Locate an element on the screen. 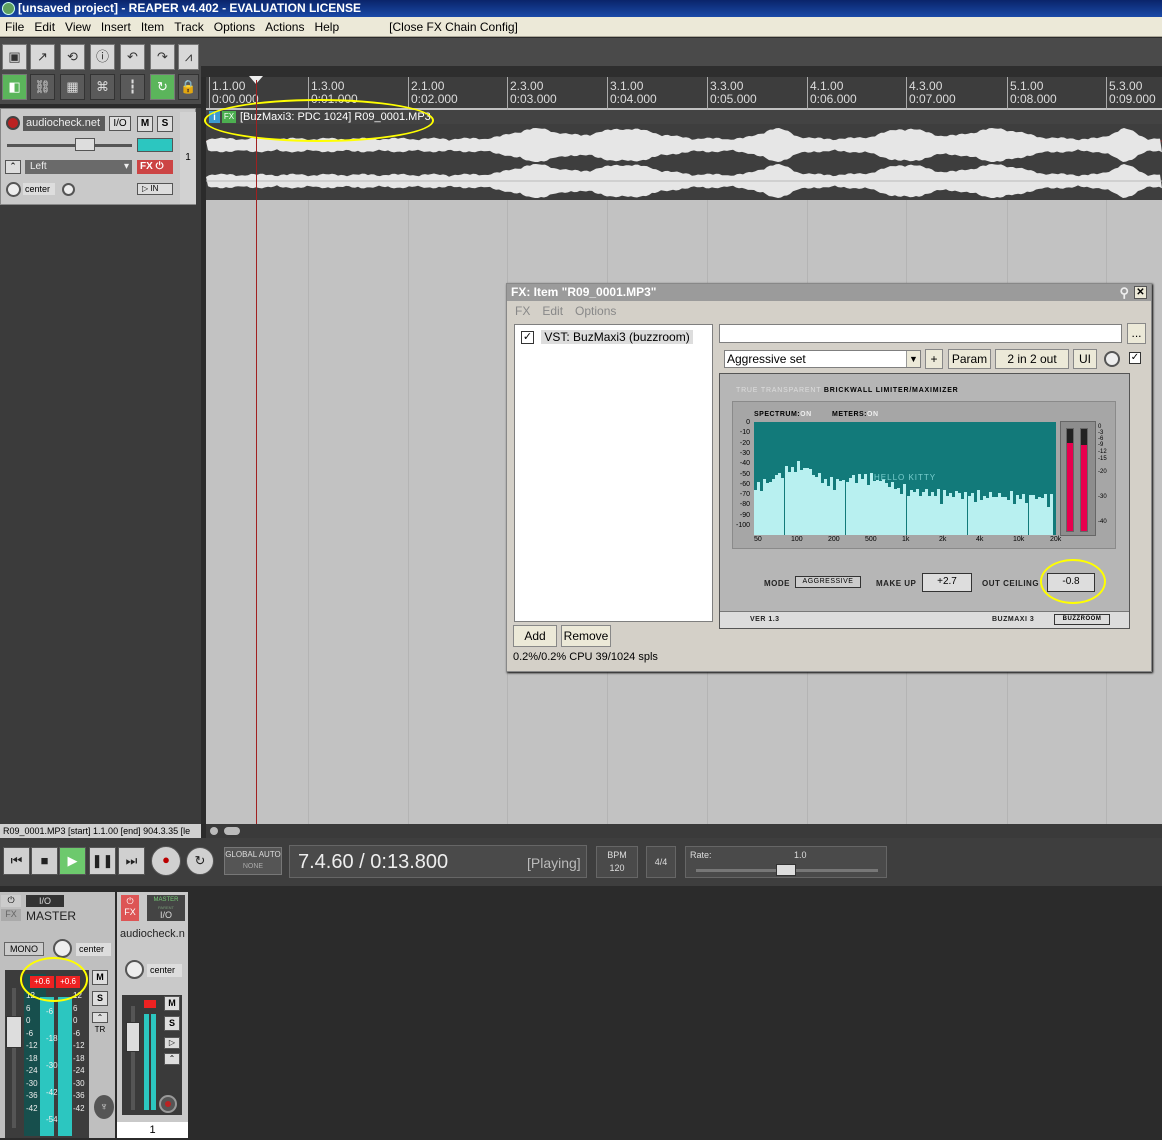  spectrum-toggle: SPECTRUM:ON is located at coordinates (783, 414).